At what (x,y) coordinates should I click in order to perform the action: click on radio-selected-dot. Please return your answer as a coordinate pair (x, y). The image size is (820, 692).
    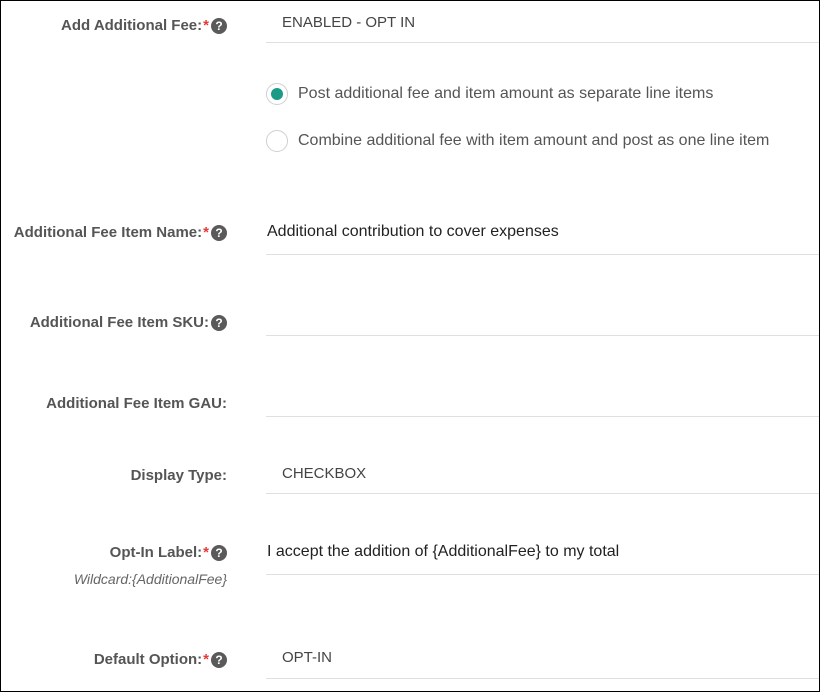
    Looking at the image, I should click on (277, 94).